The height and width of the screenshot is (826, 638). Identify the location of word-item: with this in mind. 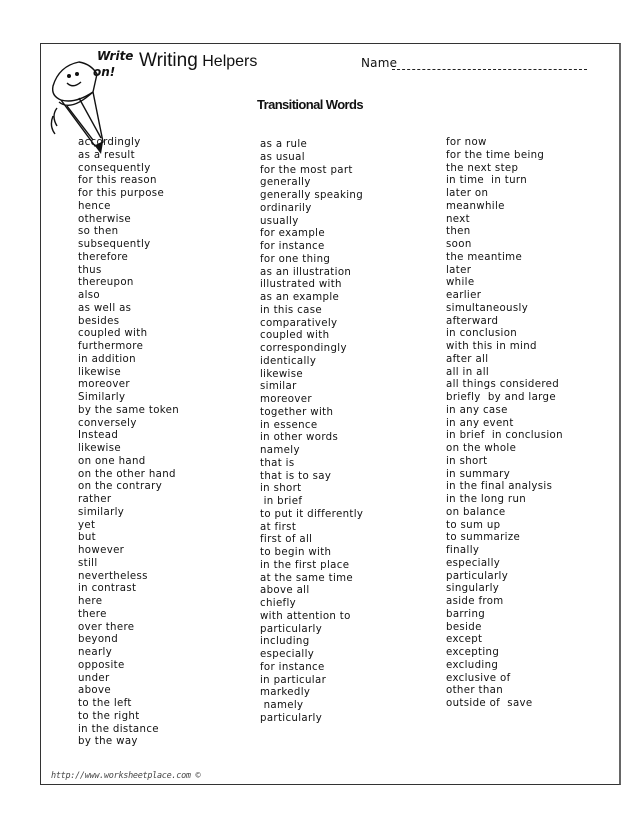
(491, 346).